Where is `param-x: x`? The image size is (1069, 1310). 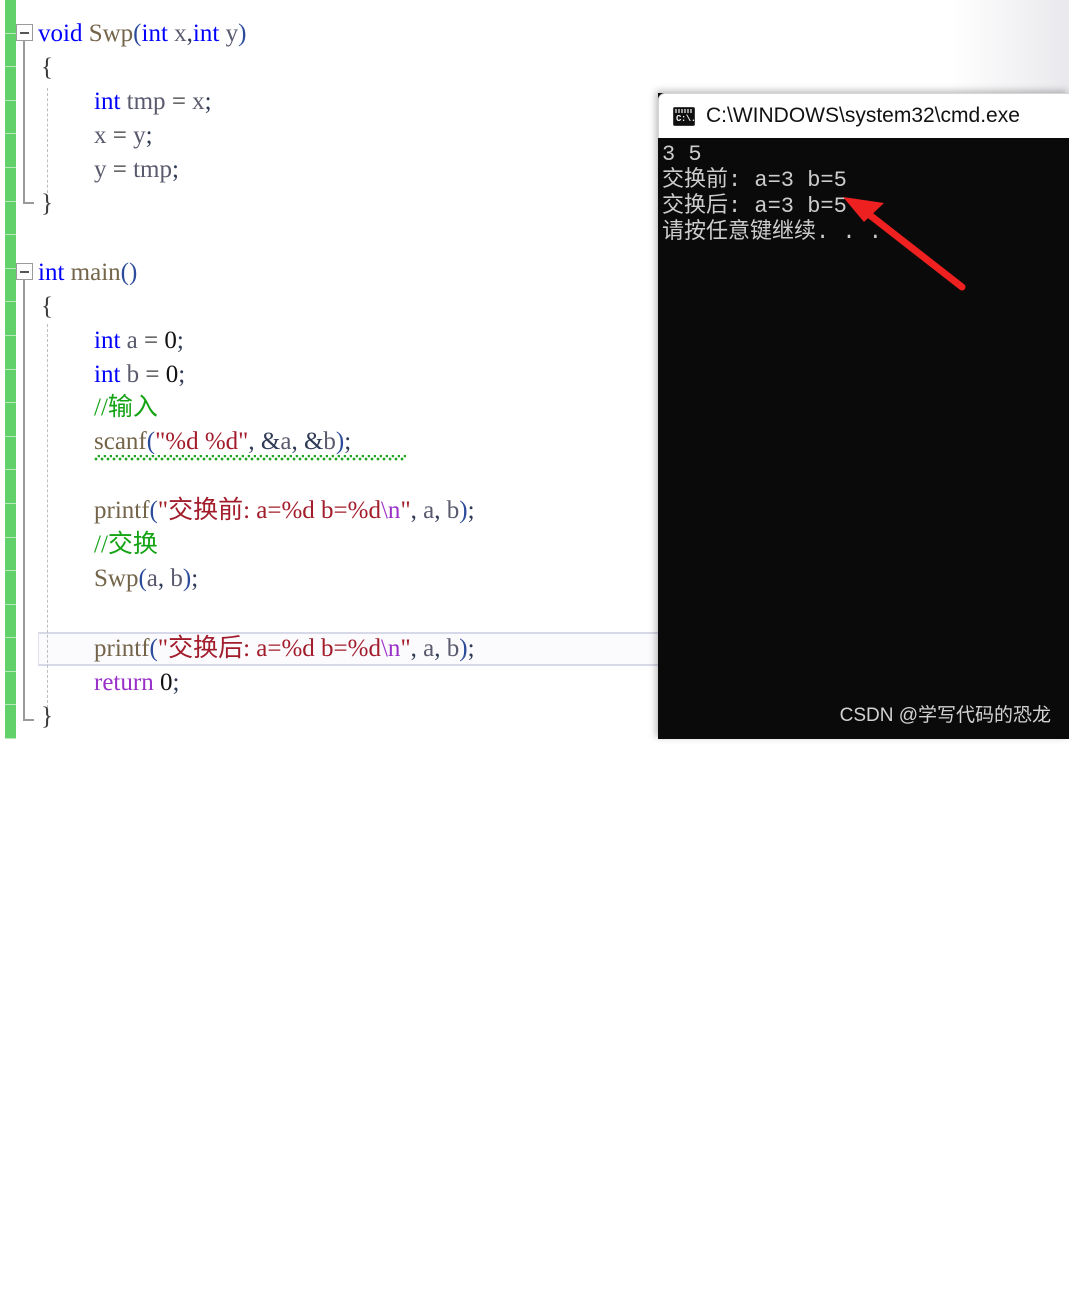
param-x: x is located at coordinates (180, 33).